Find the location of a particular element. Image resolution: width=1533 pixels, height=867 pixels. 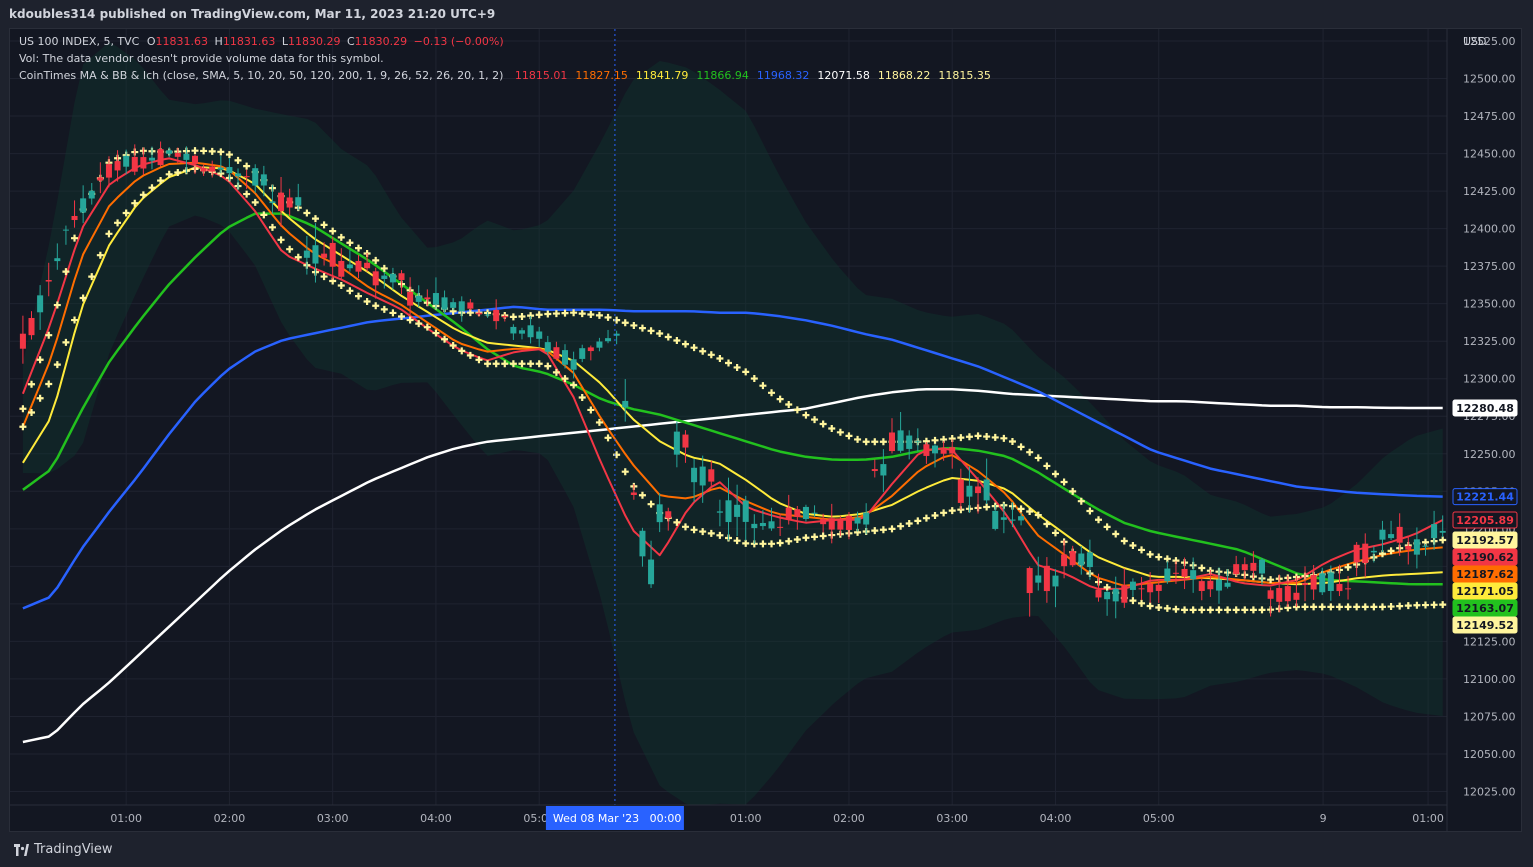

price-tick-label: 12050.00 is located at coordinates (1489, 754).